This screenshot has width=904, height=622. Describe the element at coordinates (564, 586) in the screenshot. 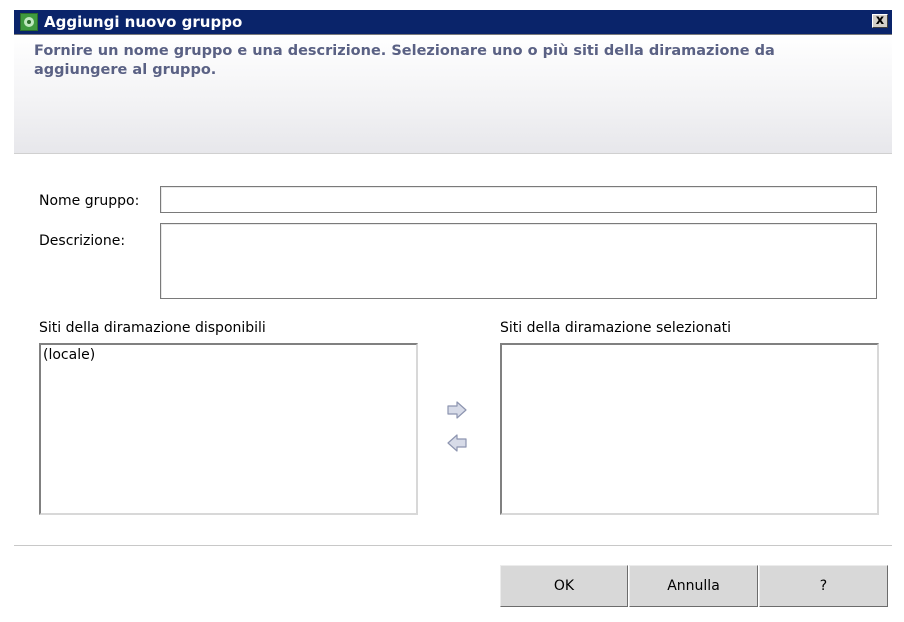

I see `ok-button: OK` at that location.